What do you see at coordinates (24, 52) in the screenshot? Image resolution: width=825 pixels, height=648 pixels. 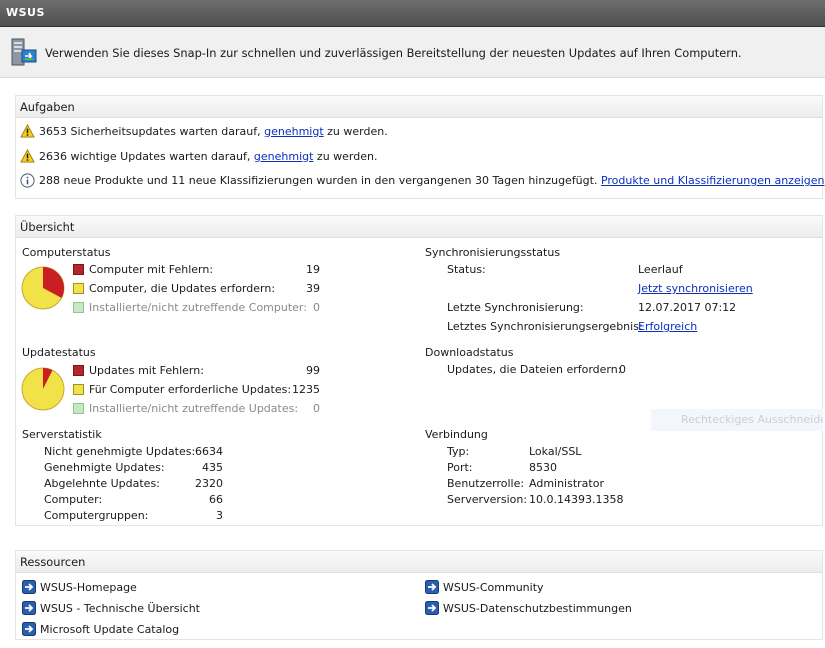 I see `wsus-server-icon` at bounding box center [24, 52].